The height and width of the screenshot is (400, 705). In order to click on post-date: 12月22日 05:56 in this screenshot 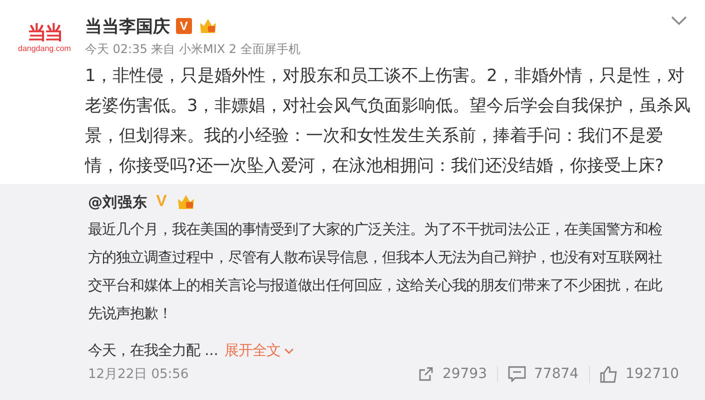, I will do `click(138, 374)`.